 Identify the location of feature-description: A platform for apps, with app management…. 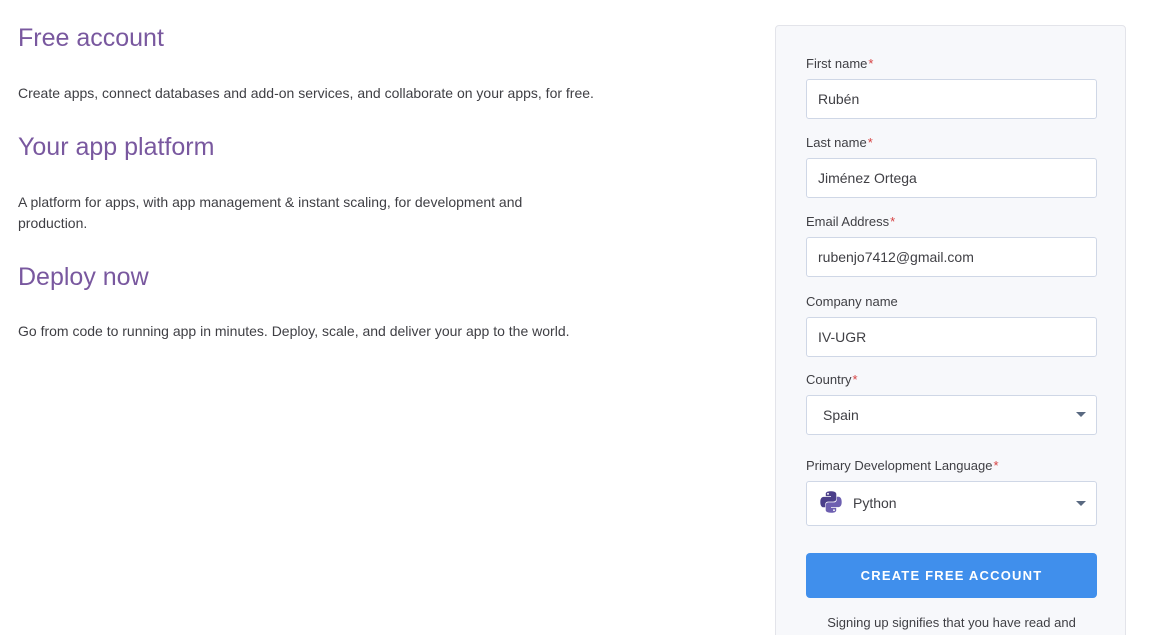
(270, 212).